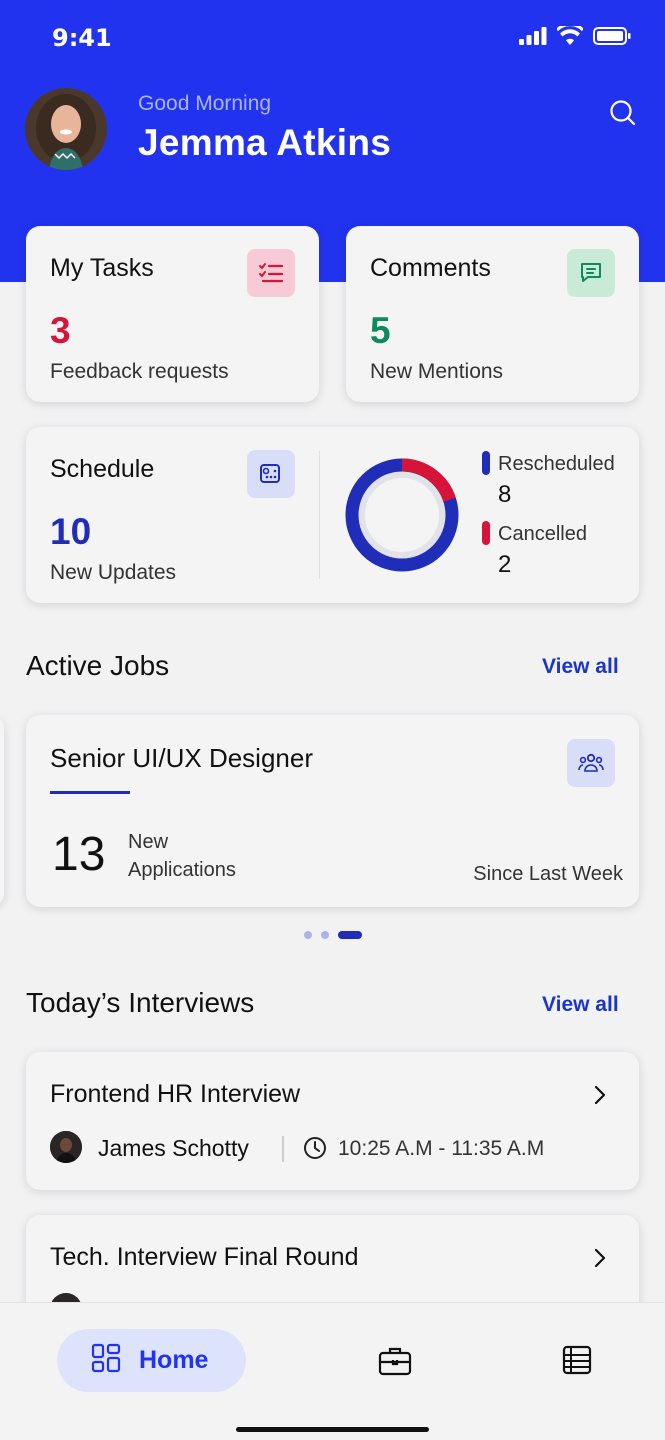 This screenshot has height=1440, width=665. I want to click on active-jobs-view-all-link: View all, so click(580, 667).